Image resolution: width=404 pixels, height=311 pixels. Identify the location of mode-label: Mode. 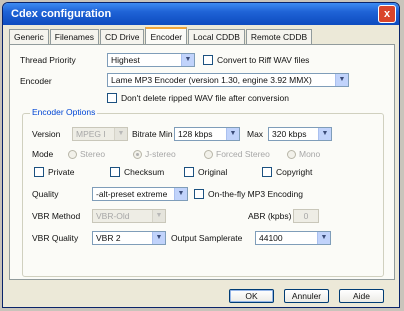
(43, 154).